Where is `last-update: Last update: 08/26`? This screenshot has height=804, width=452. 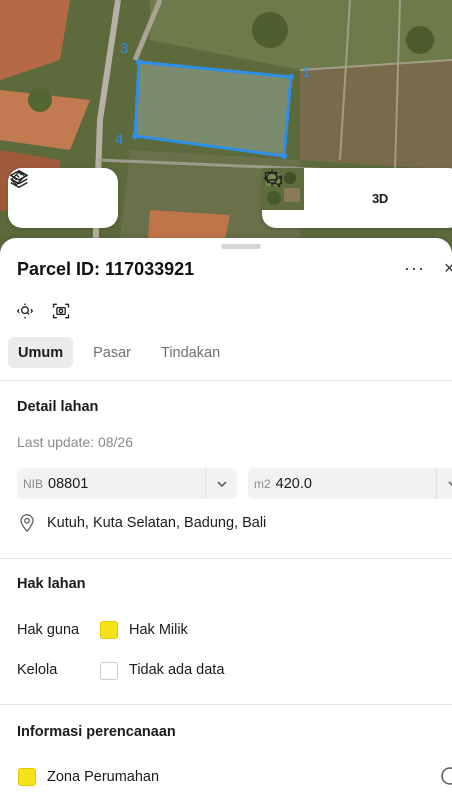
last-update: Last update: 08/26 is located at coordinates (75, 442).